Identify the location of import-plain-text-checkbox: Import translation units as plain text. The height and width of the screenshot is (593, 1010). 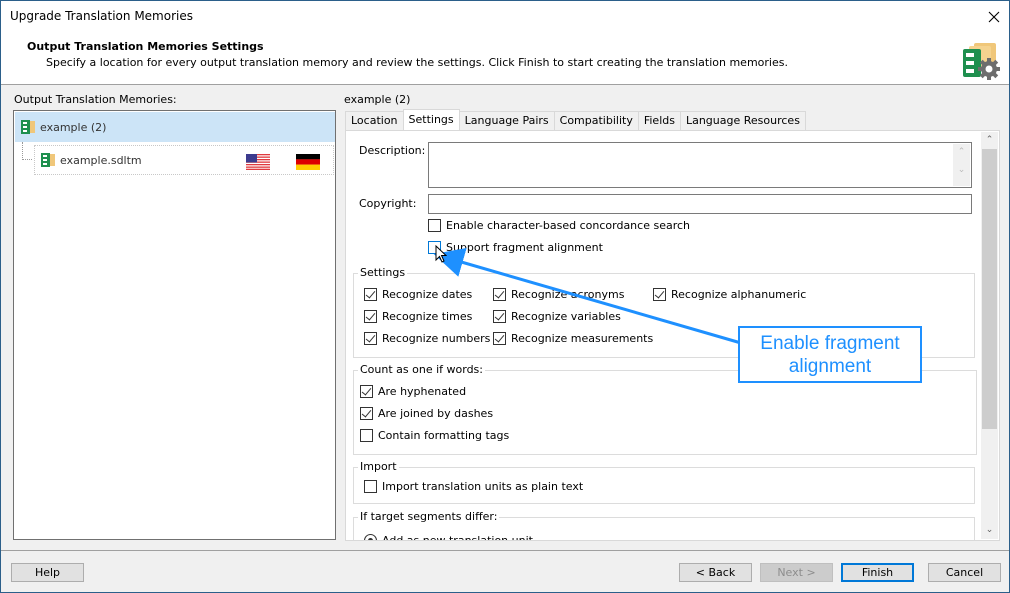
(473, 486).